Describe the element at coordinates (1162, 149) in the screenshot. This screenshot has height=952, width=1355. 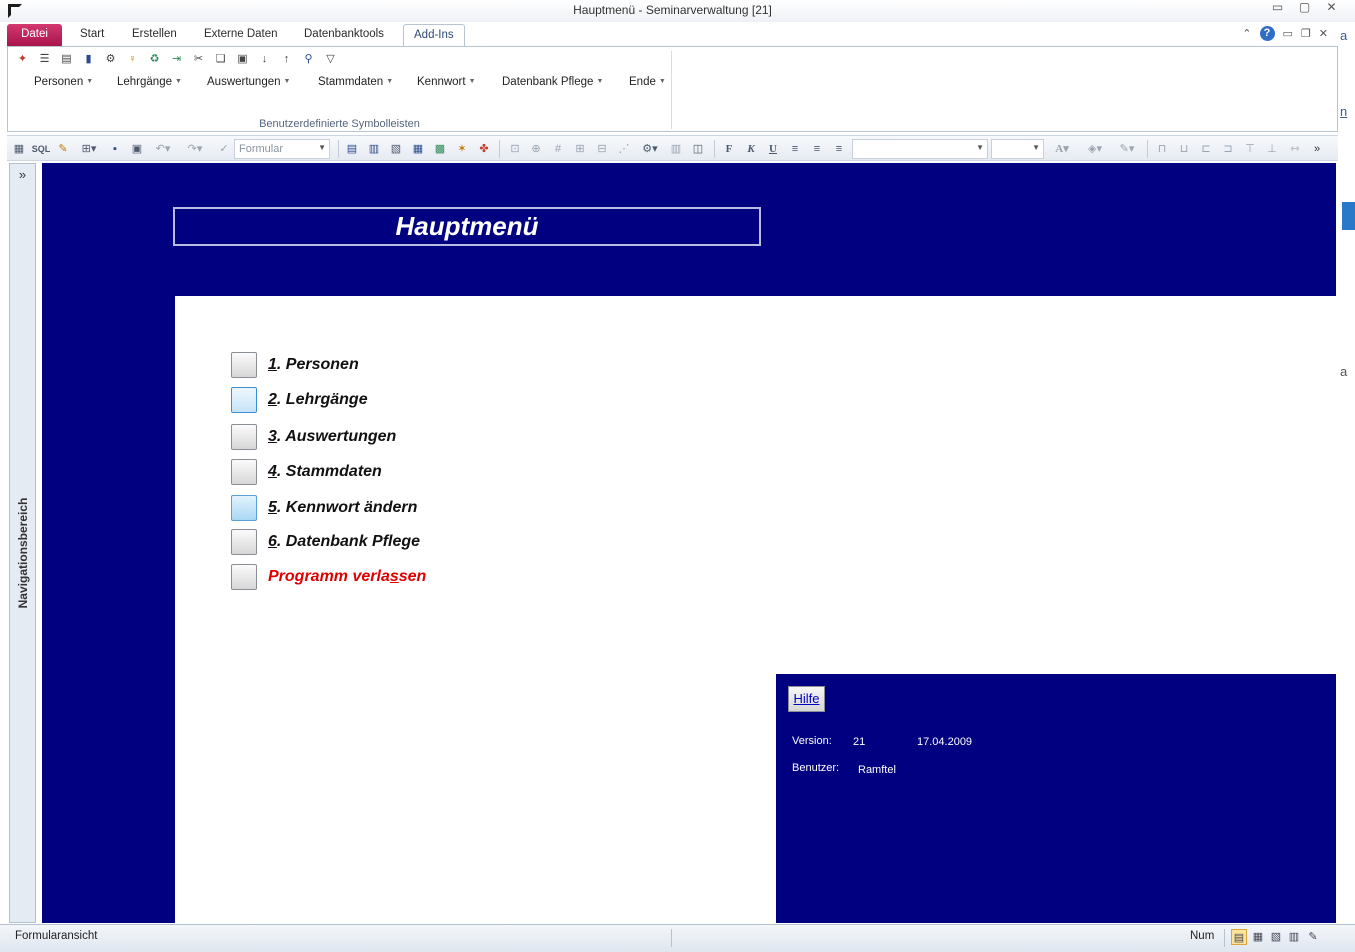
I see `bring-front-icon: ⊓` at that location.